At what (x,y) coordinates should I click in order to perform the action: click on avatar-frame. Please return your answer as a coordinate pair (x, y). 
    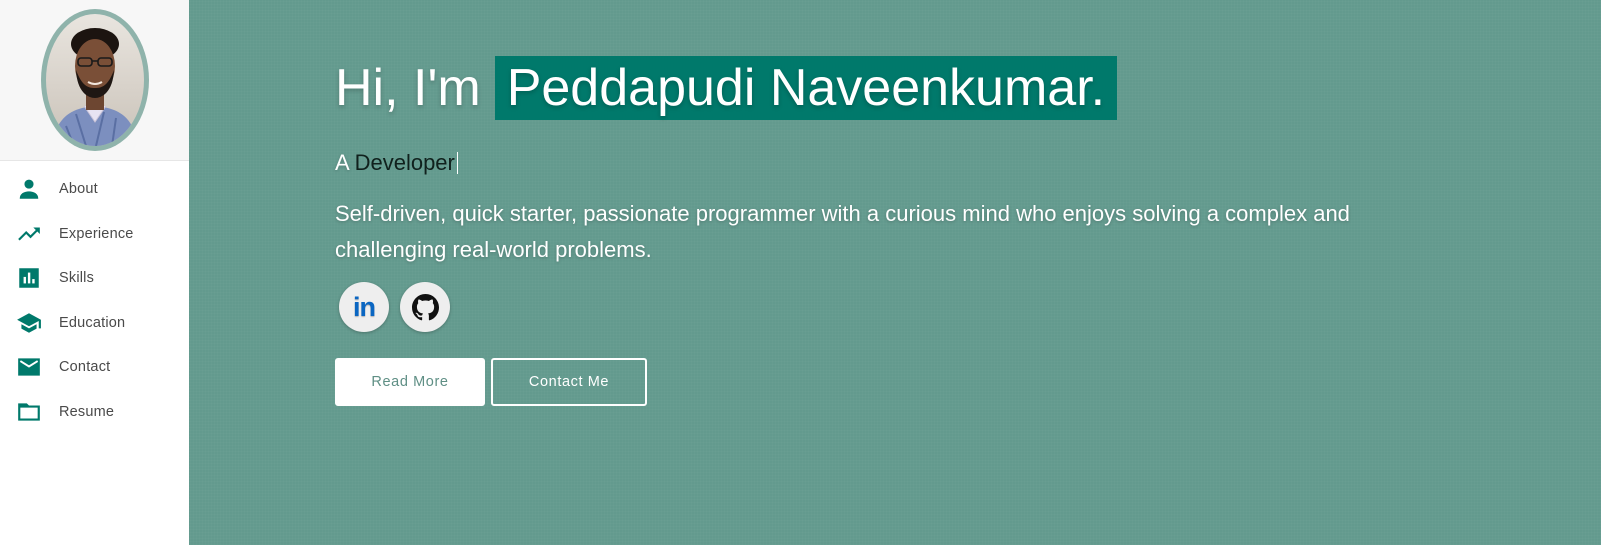
    Looking at the image, I should click on (94, 80).